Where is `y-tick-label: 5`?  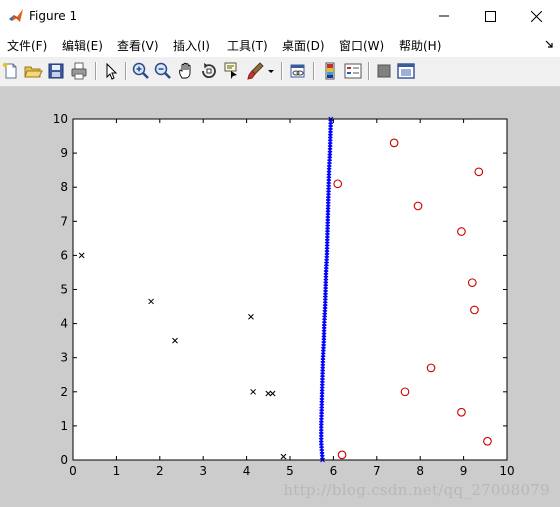 y-tick-label: 5 is located at coordinates (64, 290).